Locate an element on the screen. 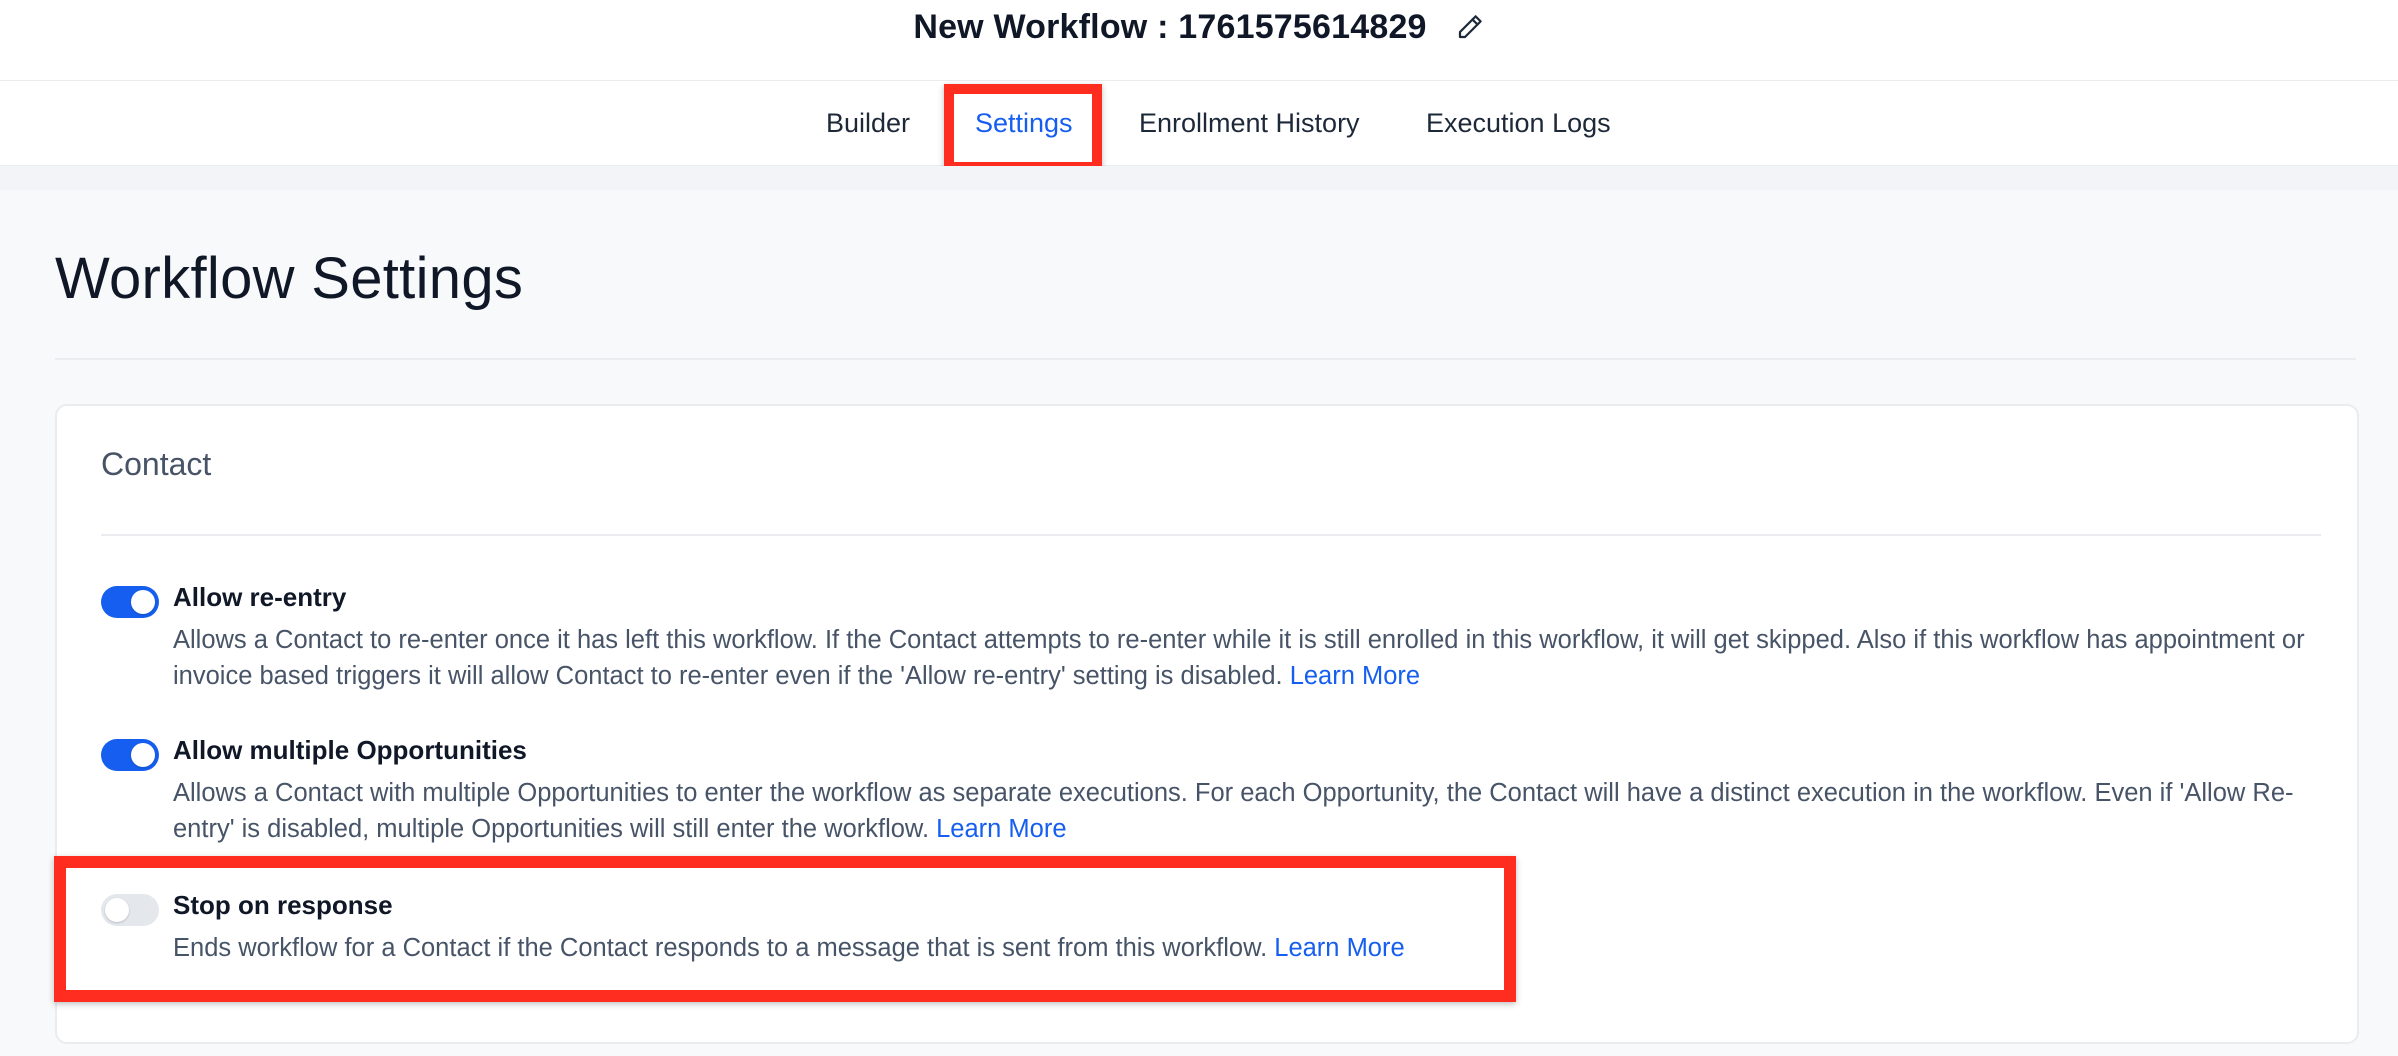  stop-on-response-toggle is located at coordinates (130, 910).